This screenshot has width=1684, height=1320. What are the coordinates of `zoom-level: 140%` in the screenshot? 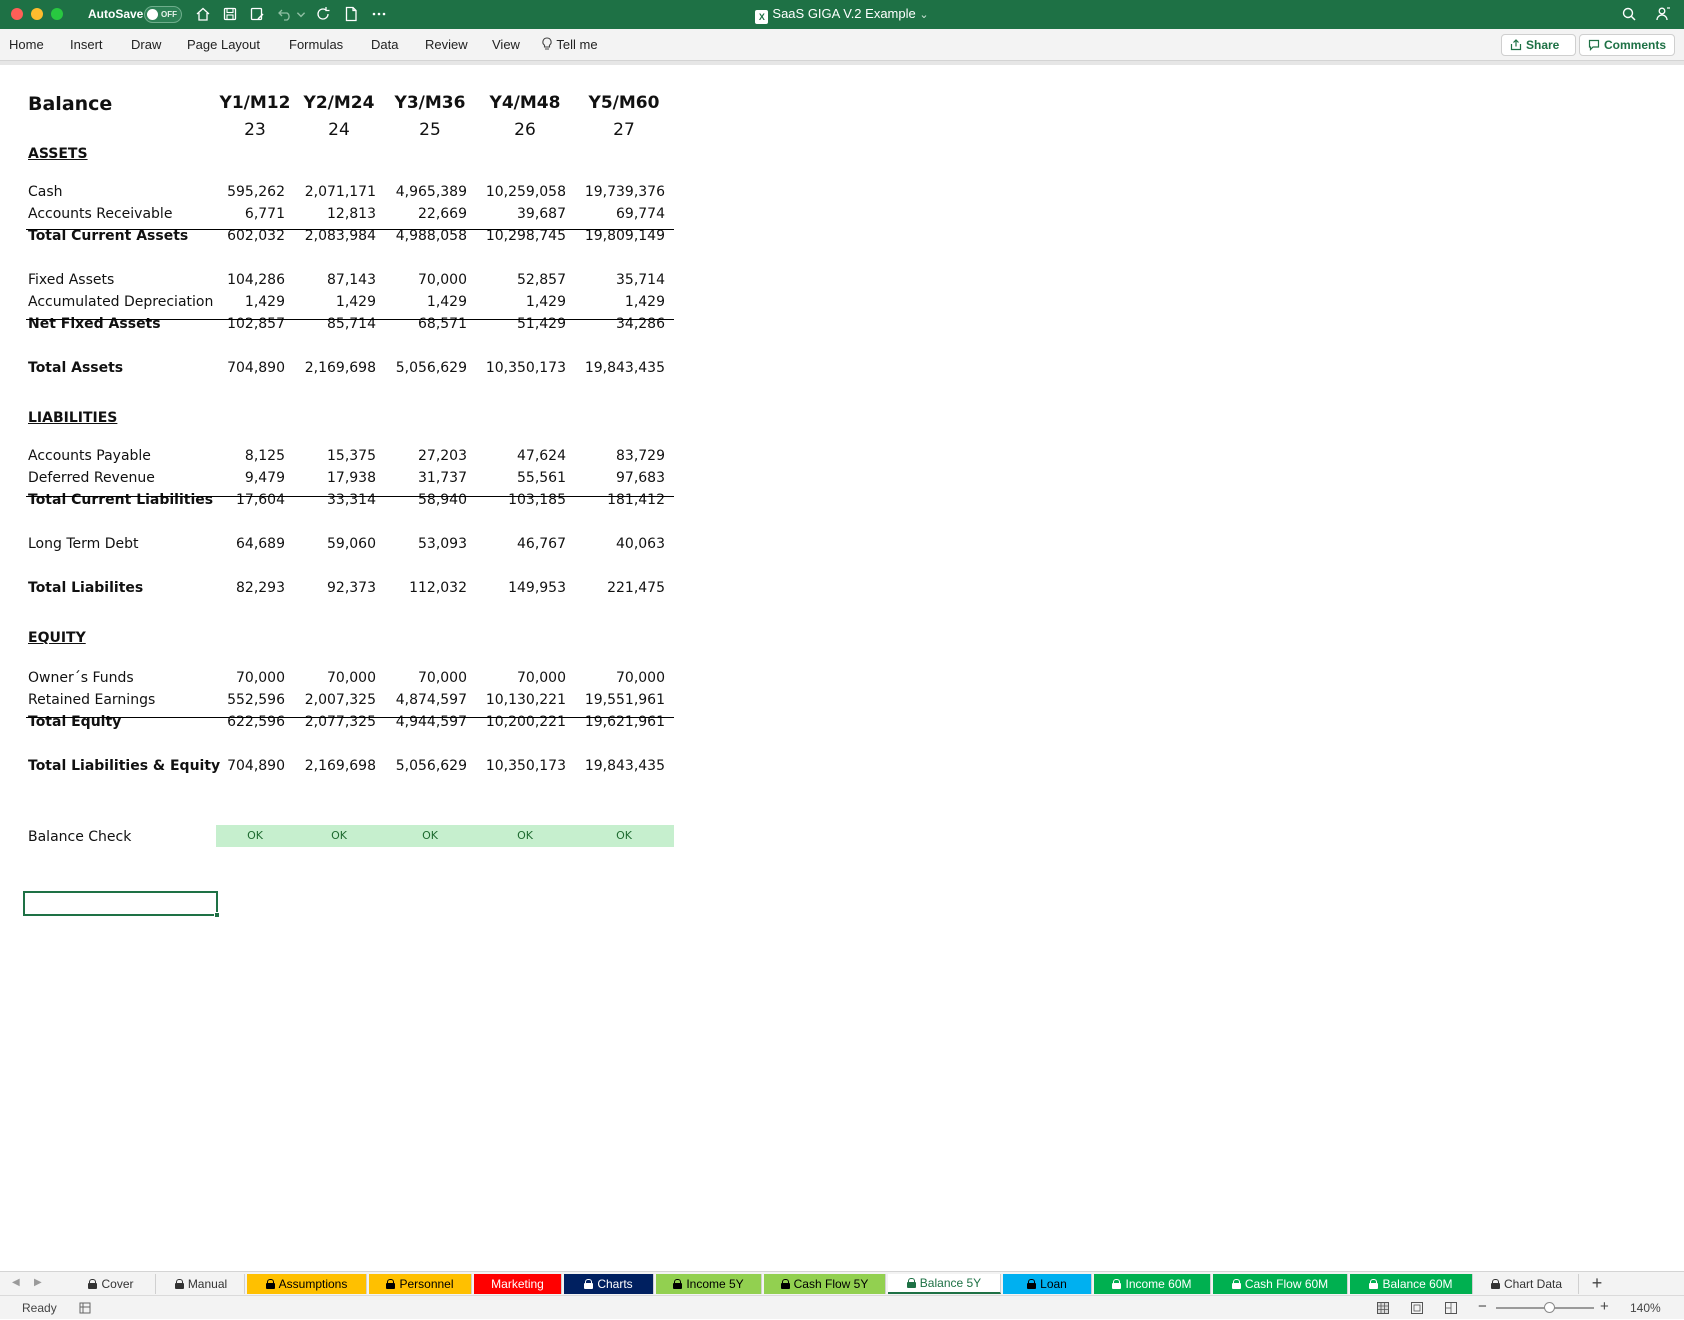 It's located at (1645, 1308).